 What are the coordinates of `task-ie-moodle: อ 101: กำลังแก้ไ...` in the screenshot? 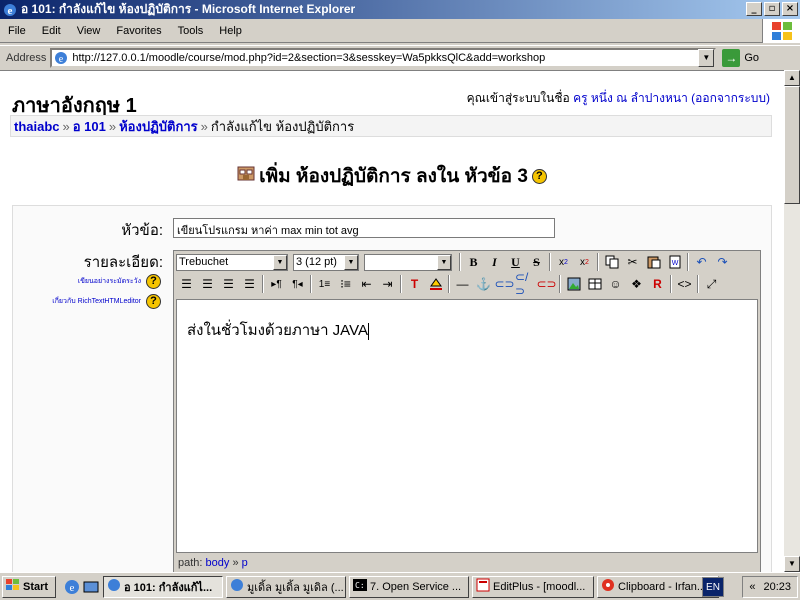 It's located at (163, 586).